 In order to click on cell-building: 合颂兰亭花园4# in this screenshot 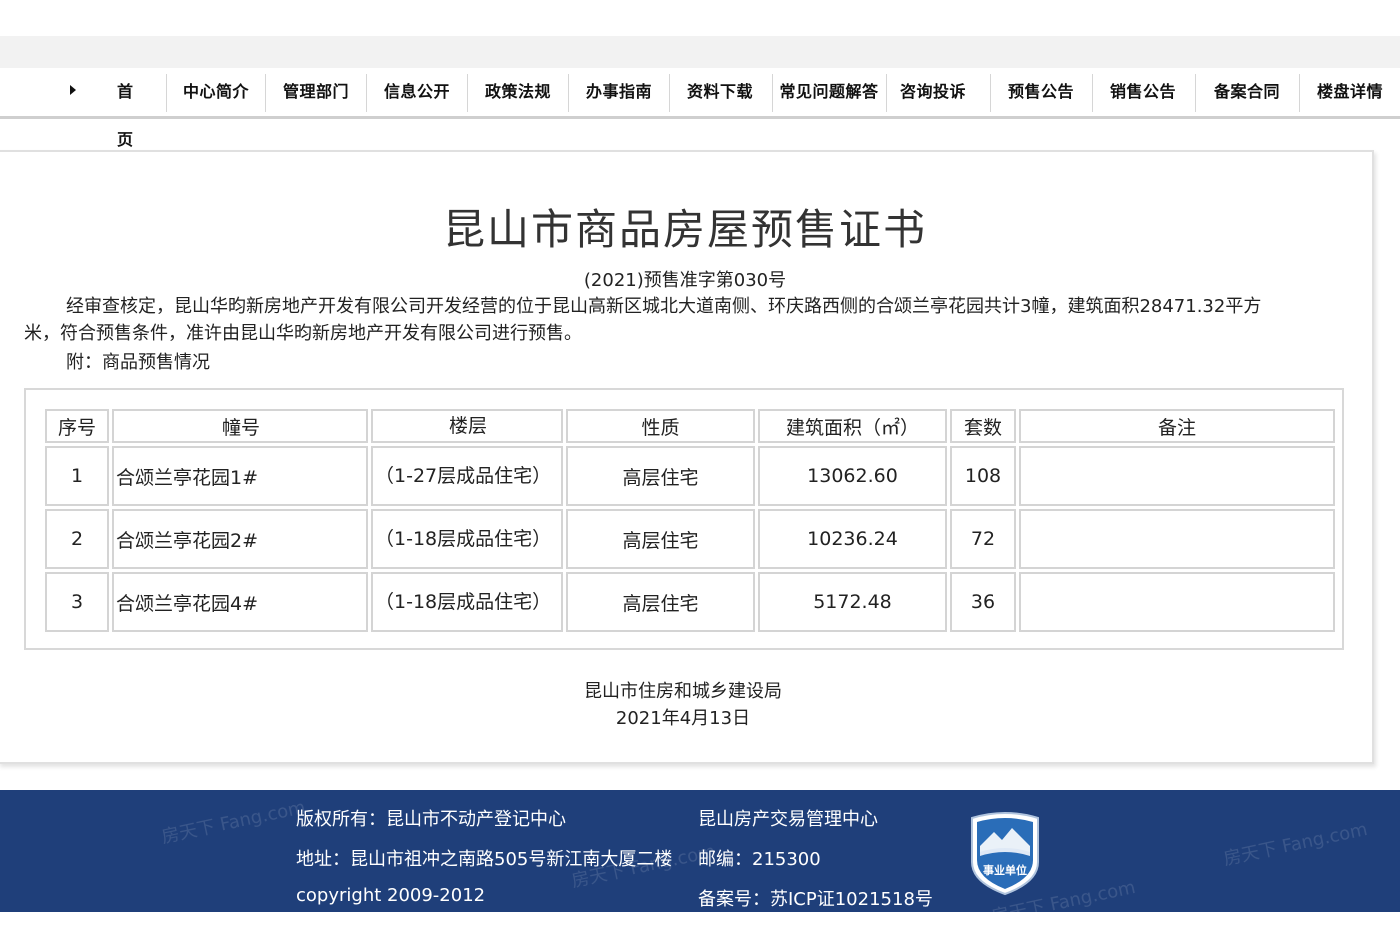, I will do `click(240, 602)`.